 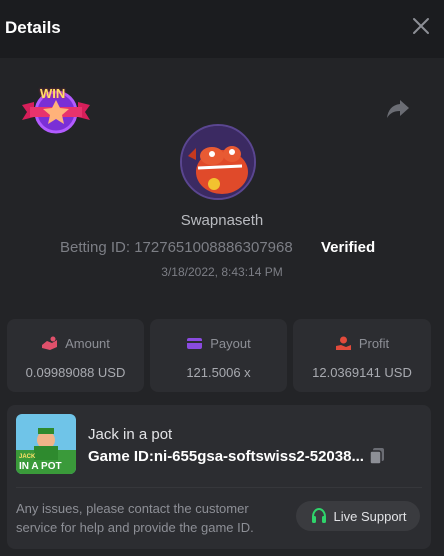 I want to click on wallet-icon, so click(x=195, y=343).